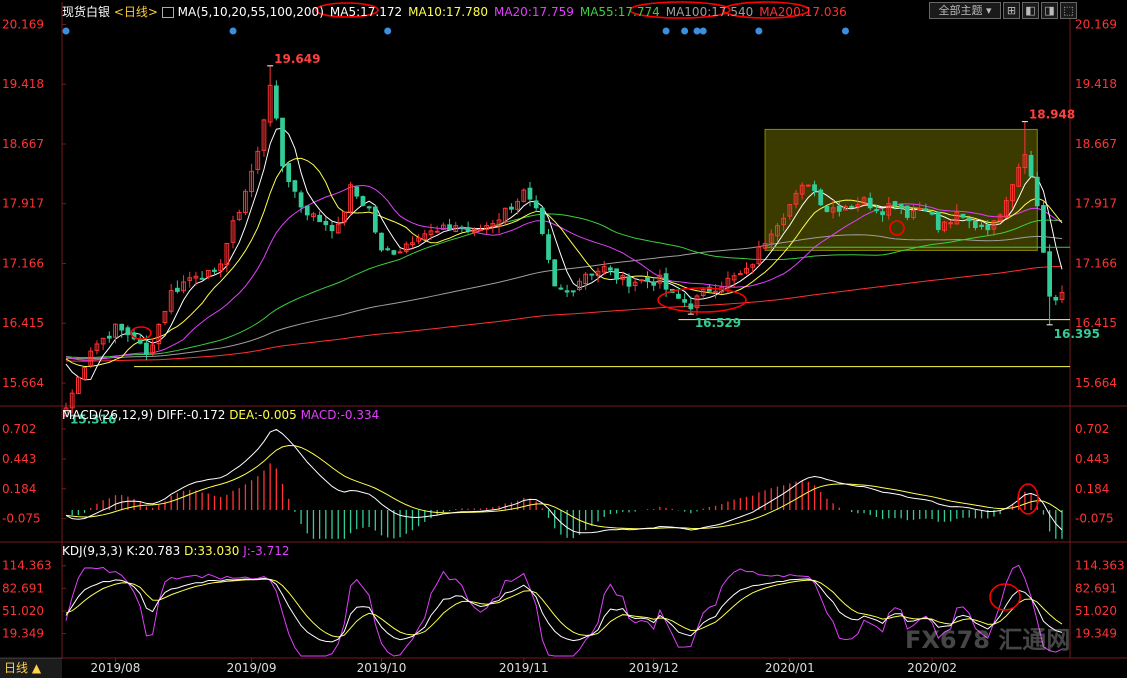 This screenshot has height=678, width=1127. Describe the element at coordinates (619, 12) in the screenshot. I see `ma-value-3: MA55:17.774` at that location.